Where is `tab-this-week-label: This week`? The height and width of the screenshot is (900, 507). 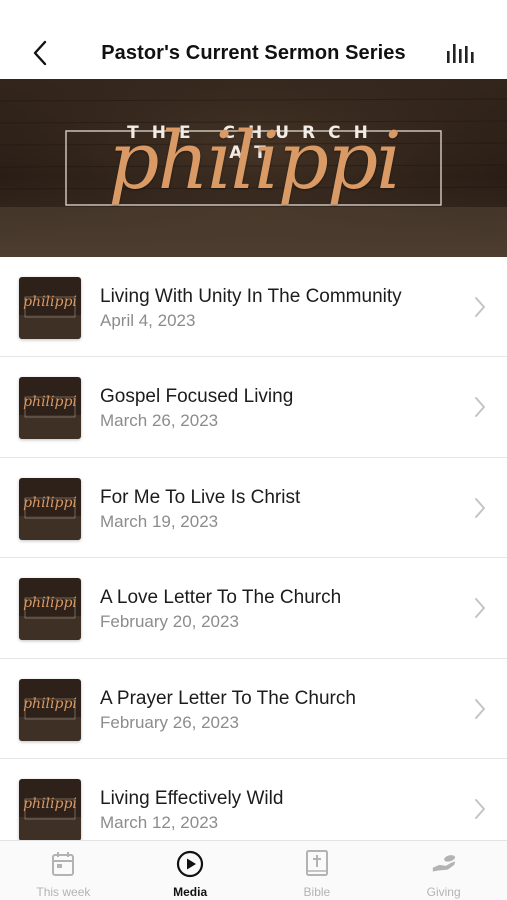 tab-this-week-label: This week is located at coordinates (63, 892).